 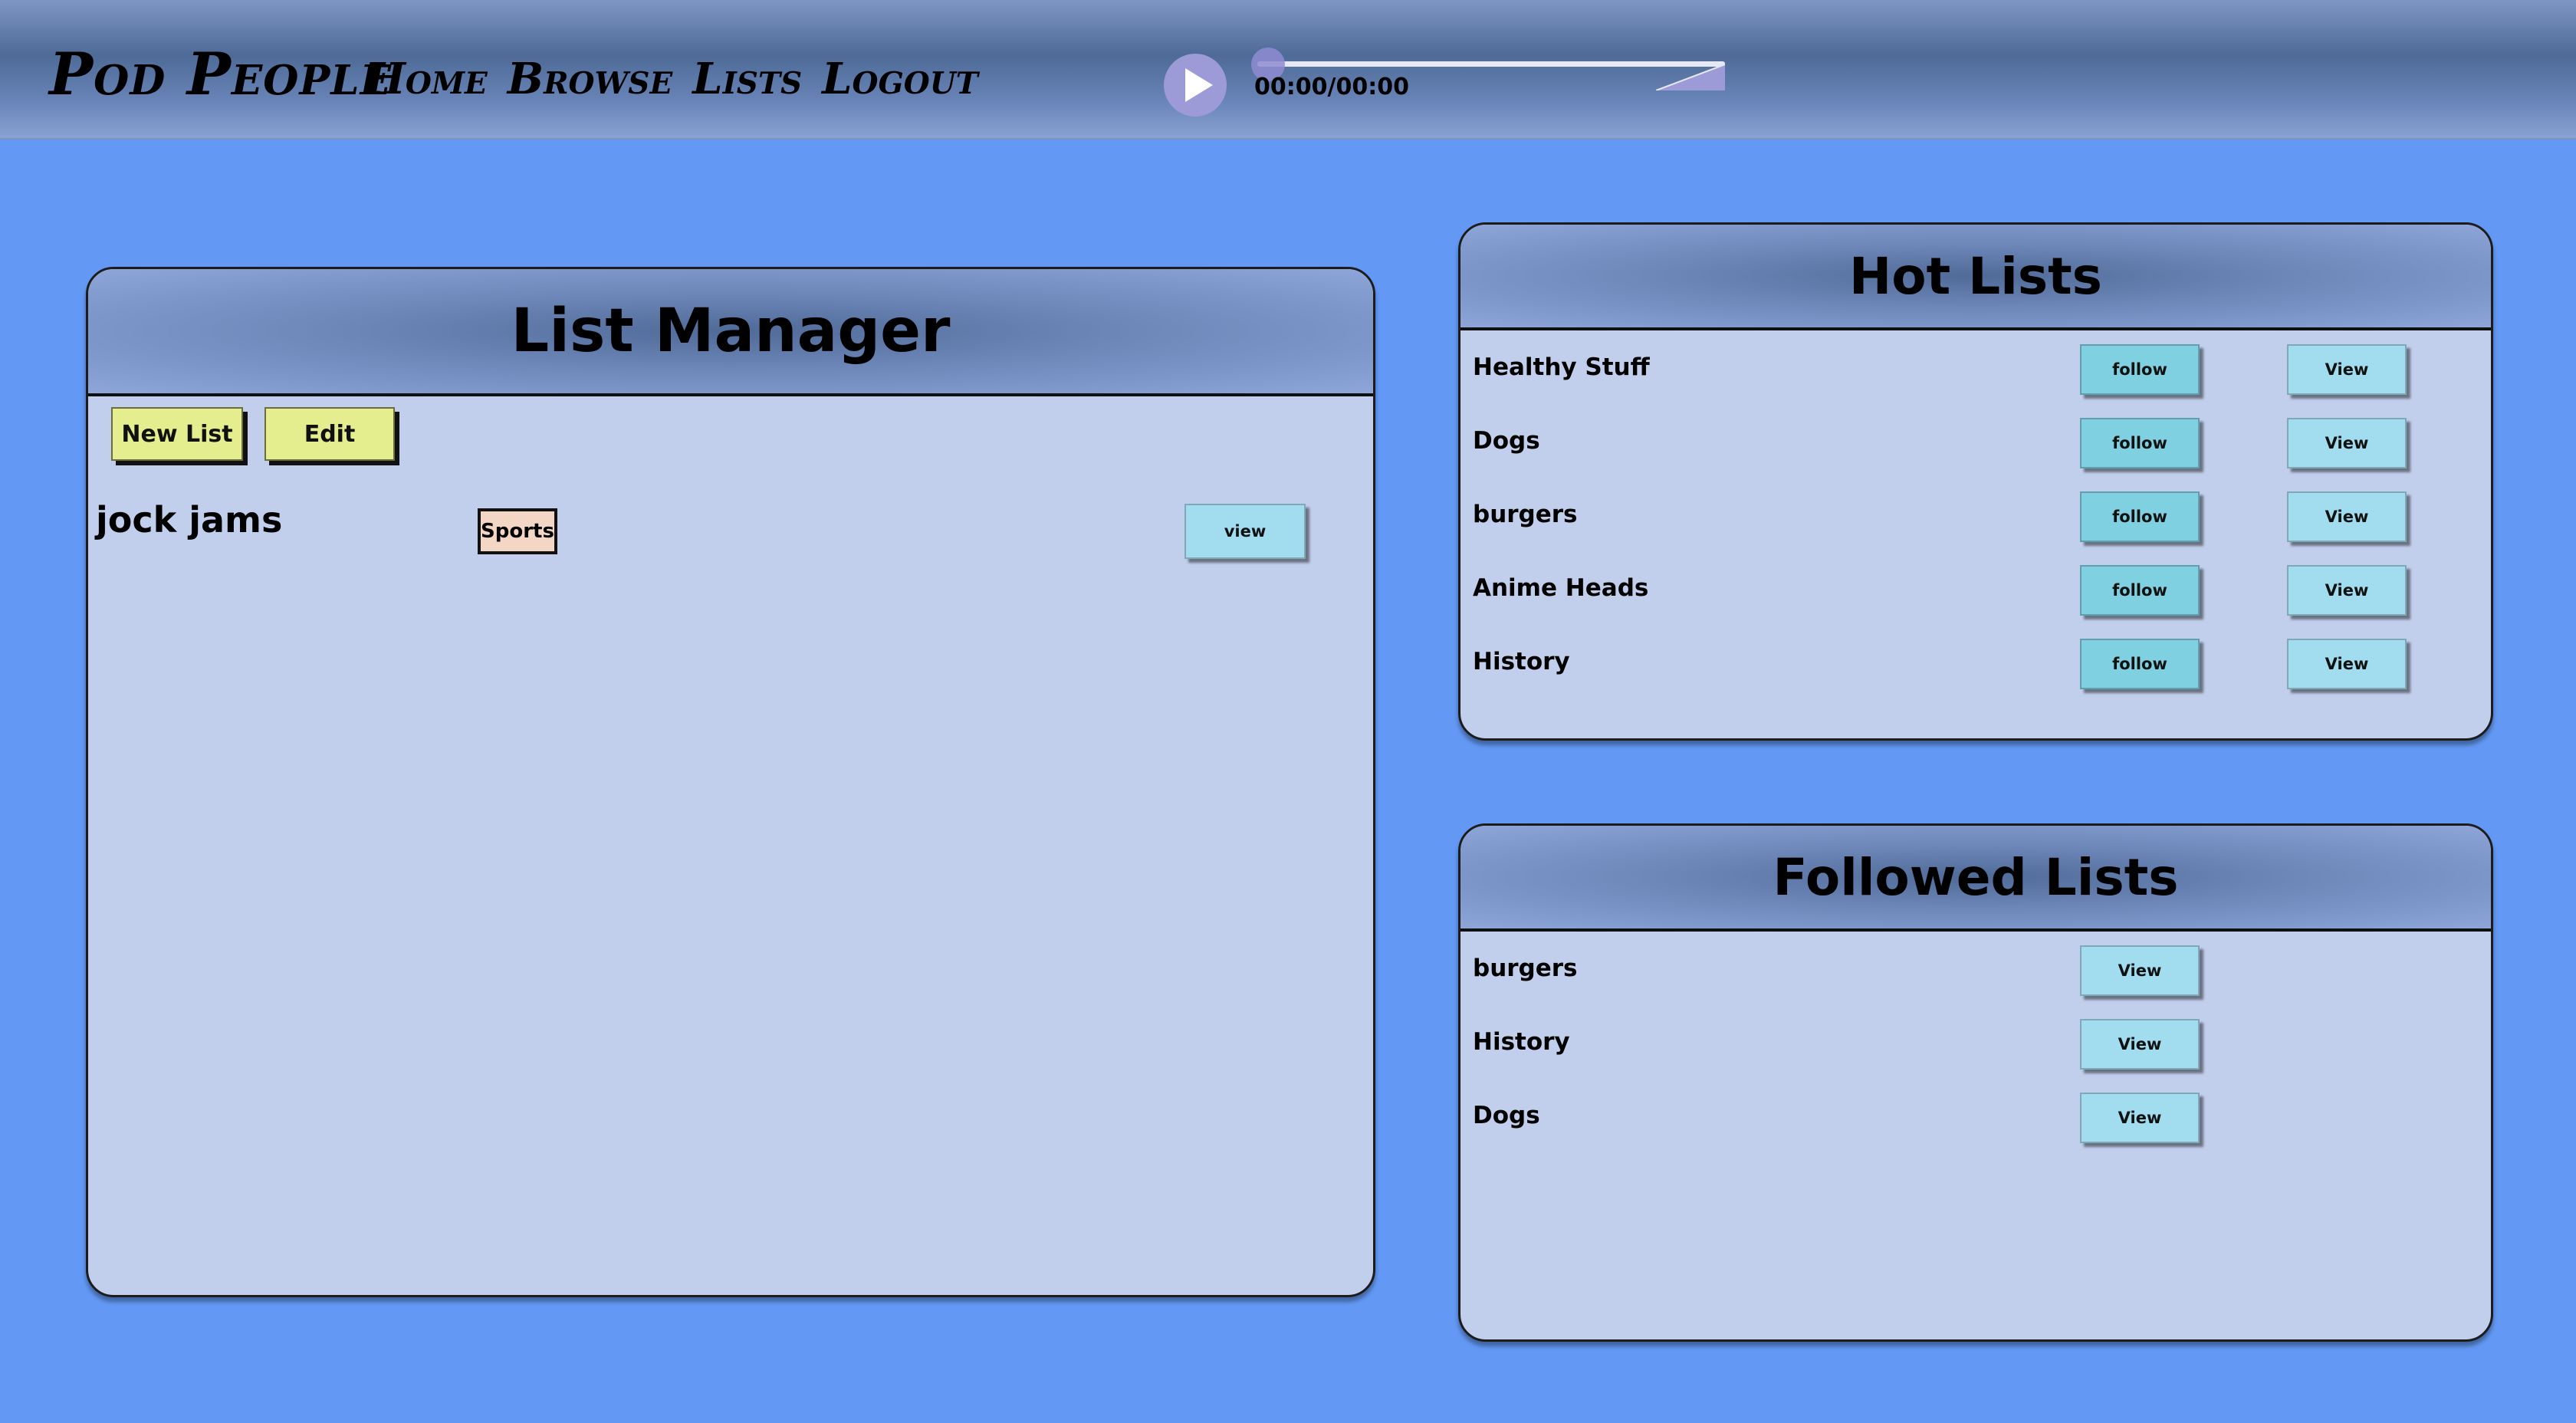 I want to click on hot-list-name: History, so click(x=1522, y=661).